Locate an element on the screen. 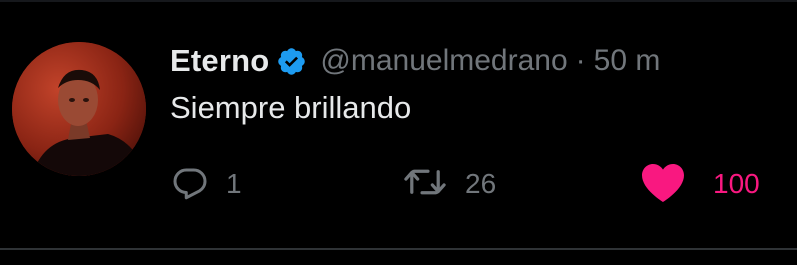 Image resolution: width=797 pixels, height=265 pixels. retweet-button: 26 is located at coordinates (449, 184).